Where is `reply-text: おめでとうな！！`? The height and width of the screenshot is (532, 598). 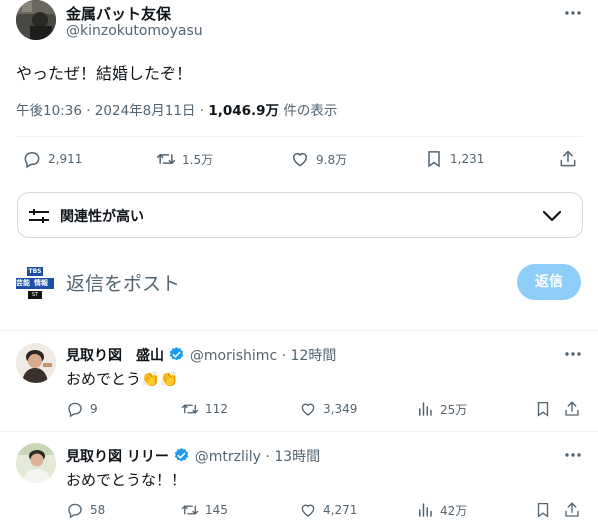
reply-text: おめでとうな！！ is located at coordinates (126, 480).